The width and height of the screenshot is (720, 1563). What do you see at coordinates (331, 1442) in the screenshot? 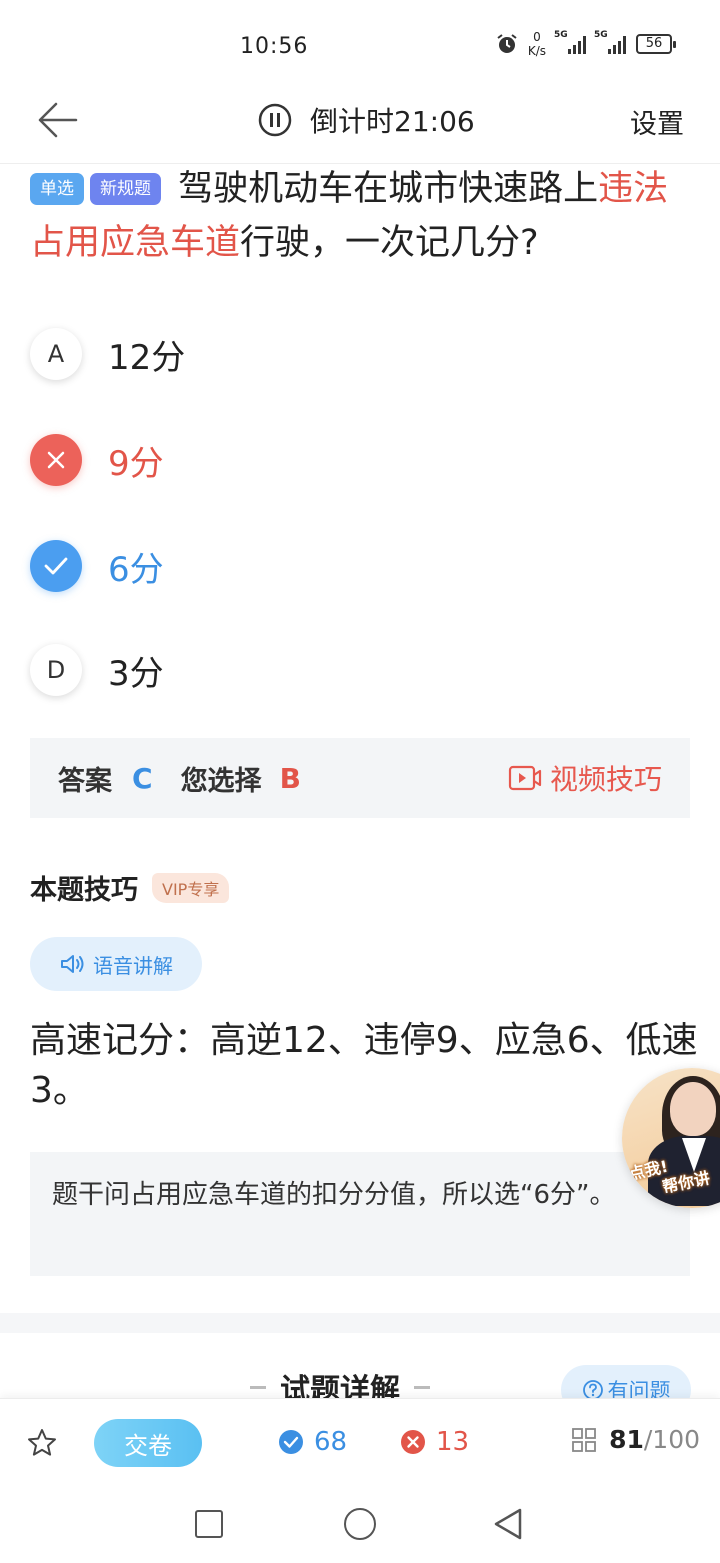
I see `correct-count-value: 68` at bounding box center [331, 1442].